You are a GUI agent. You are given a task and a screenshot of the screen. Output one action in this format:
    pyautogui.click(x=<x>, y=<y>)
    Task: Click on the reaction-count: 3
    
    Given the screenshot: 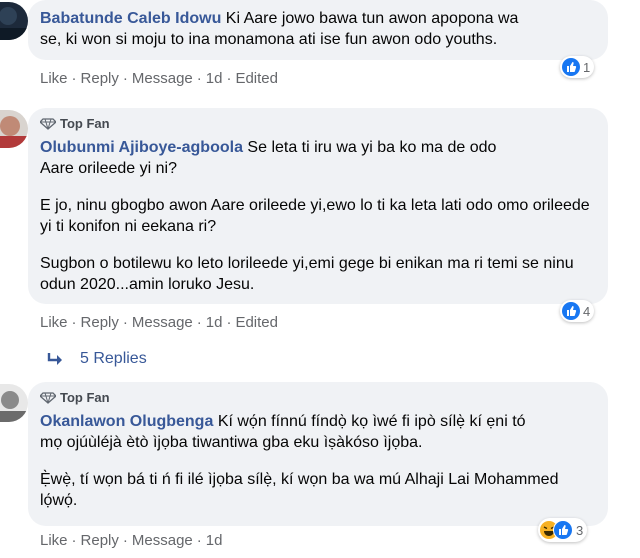 What is the action you would take?
    pyautogui.click(x=580, y=530)
    